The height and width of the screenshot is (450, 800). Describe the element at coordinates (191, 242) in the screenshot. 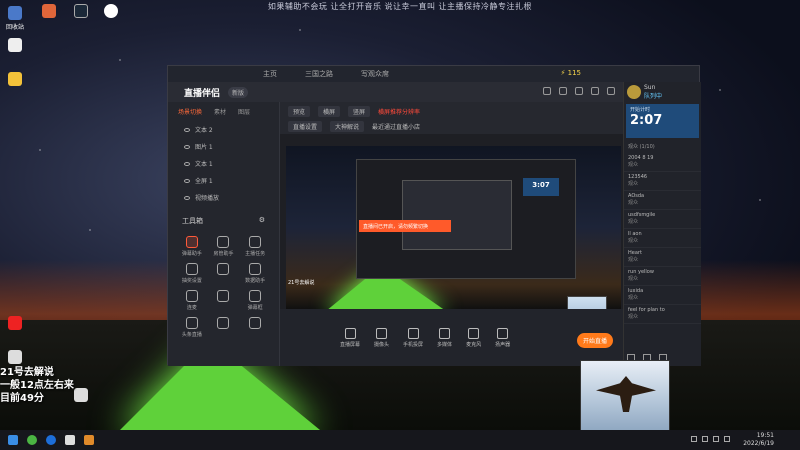

I see `chat-icon` at that location.